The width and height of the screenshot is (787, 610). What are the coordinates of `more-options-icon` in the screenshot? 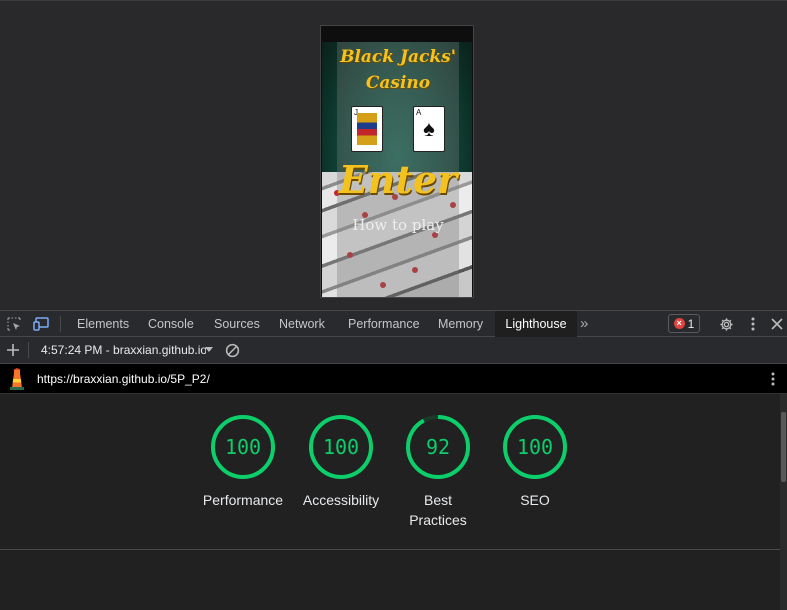 It's located at (753, 324).